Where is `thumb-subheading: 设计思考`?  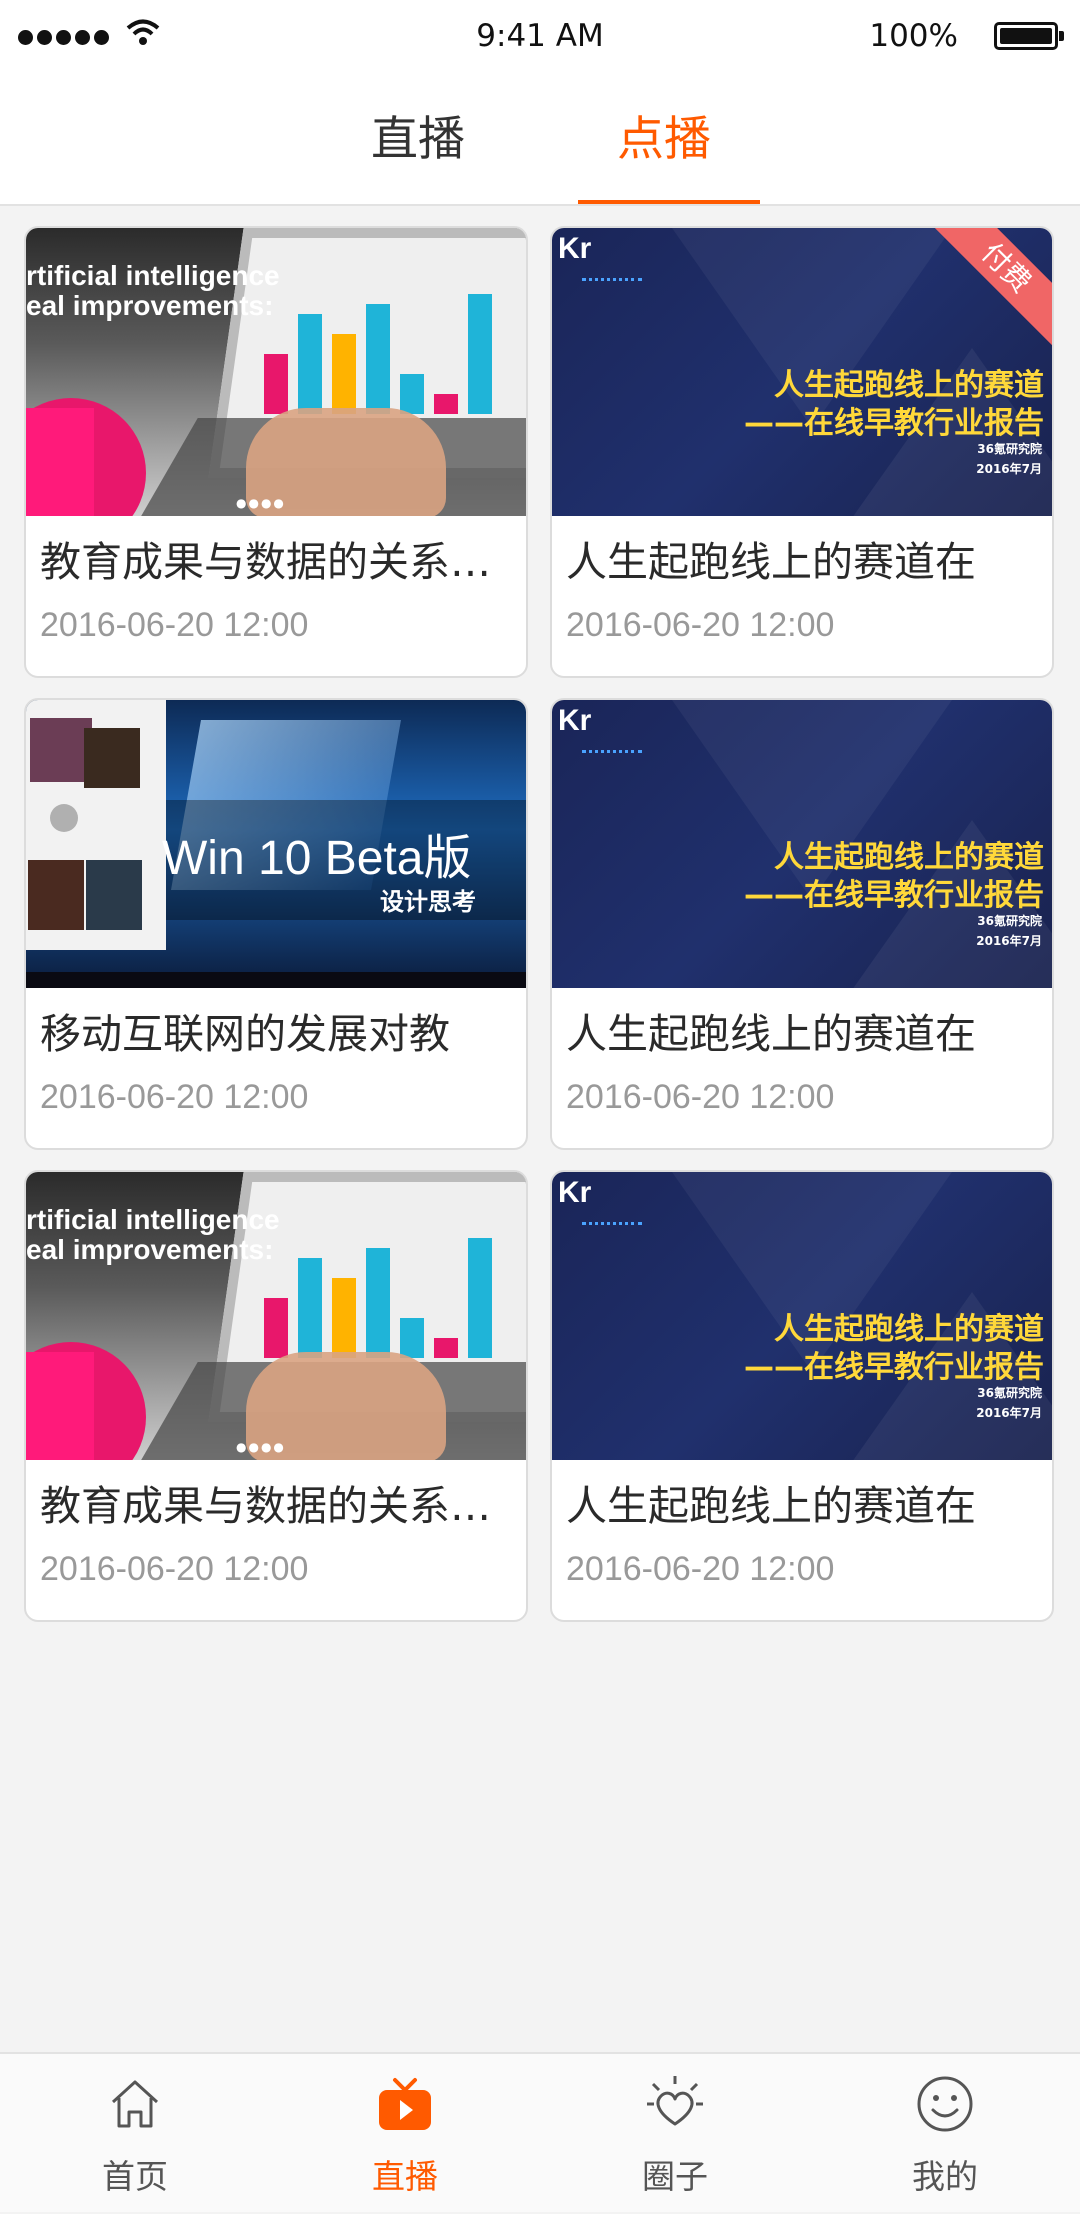 thumb-subheading: 设计思考 is located at coordinates (428, 902).